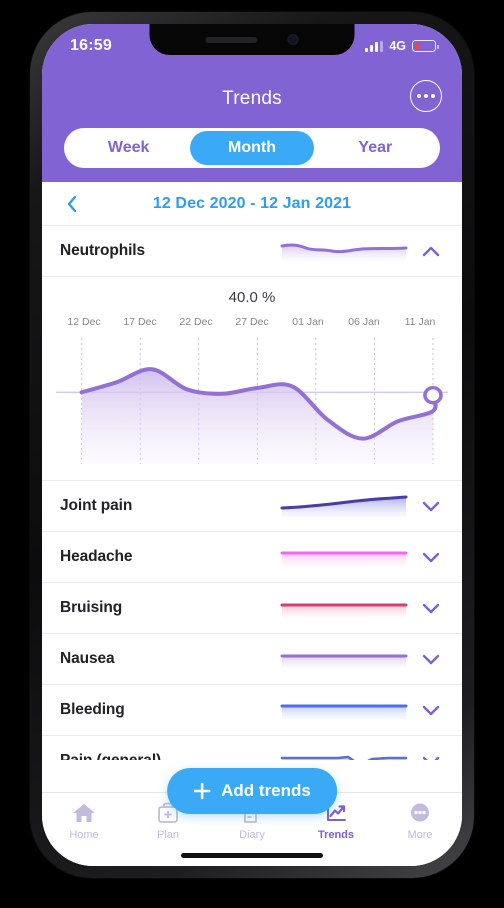  Describe the element at coordinates (397, 46) in the screenshot. I see `network-type-label: 4G` at that location.